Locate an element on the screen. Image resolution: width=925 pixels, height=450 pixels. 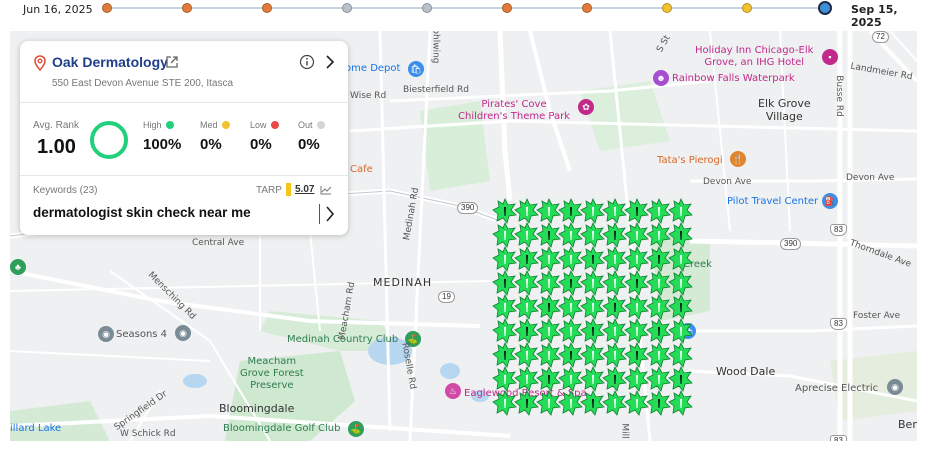
restaurant-pin-icon: 🍴 is located at coordinates (738, 159).